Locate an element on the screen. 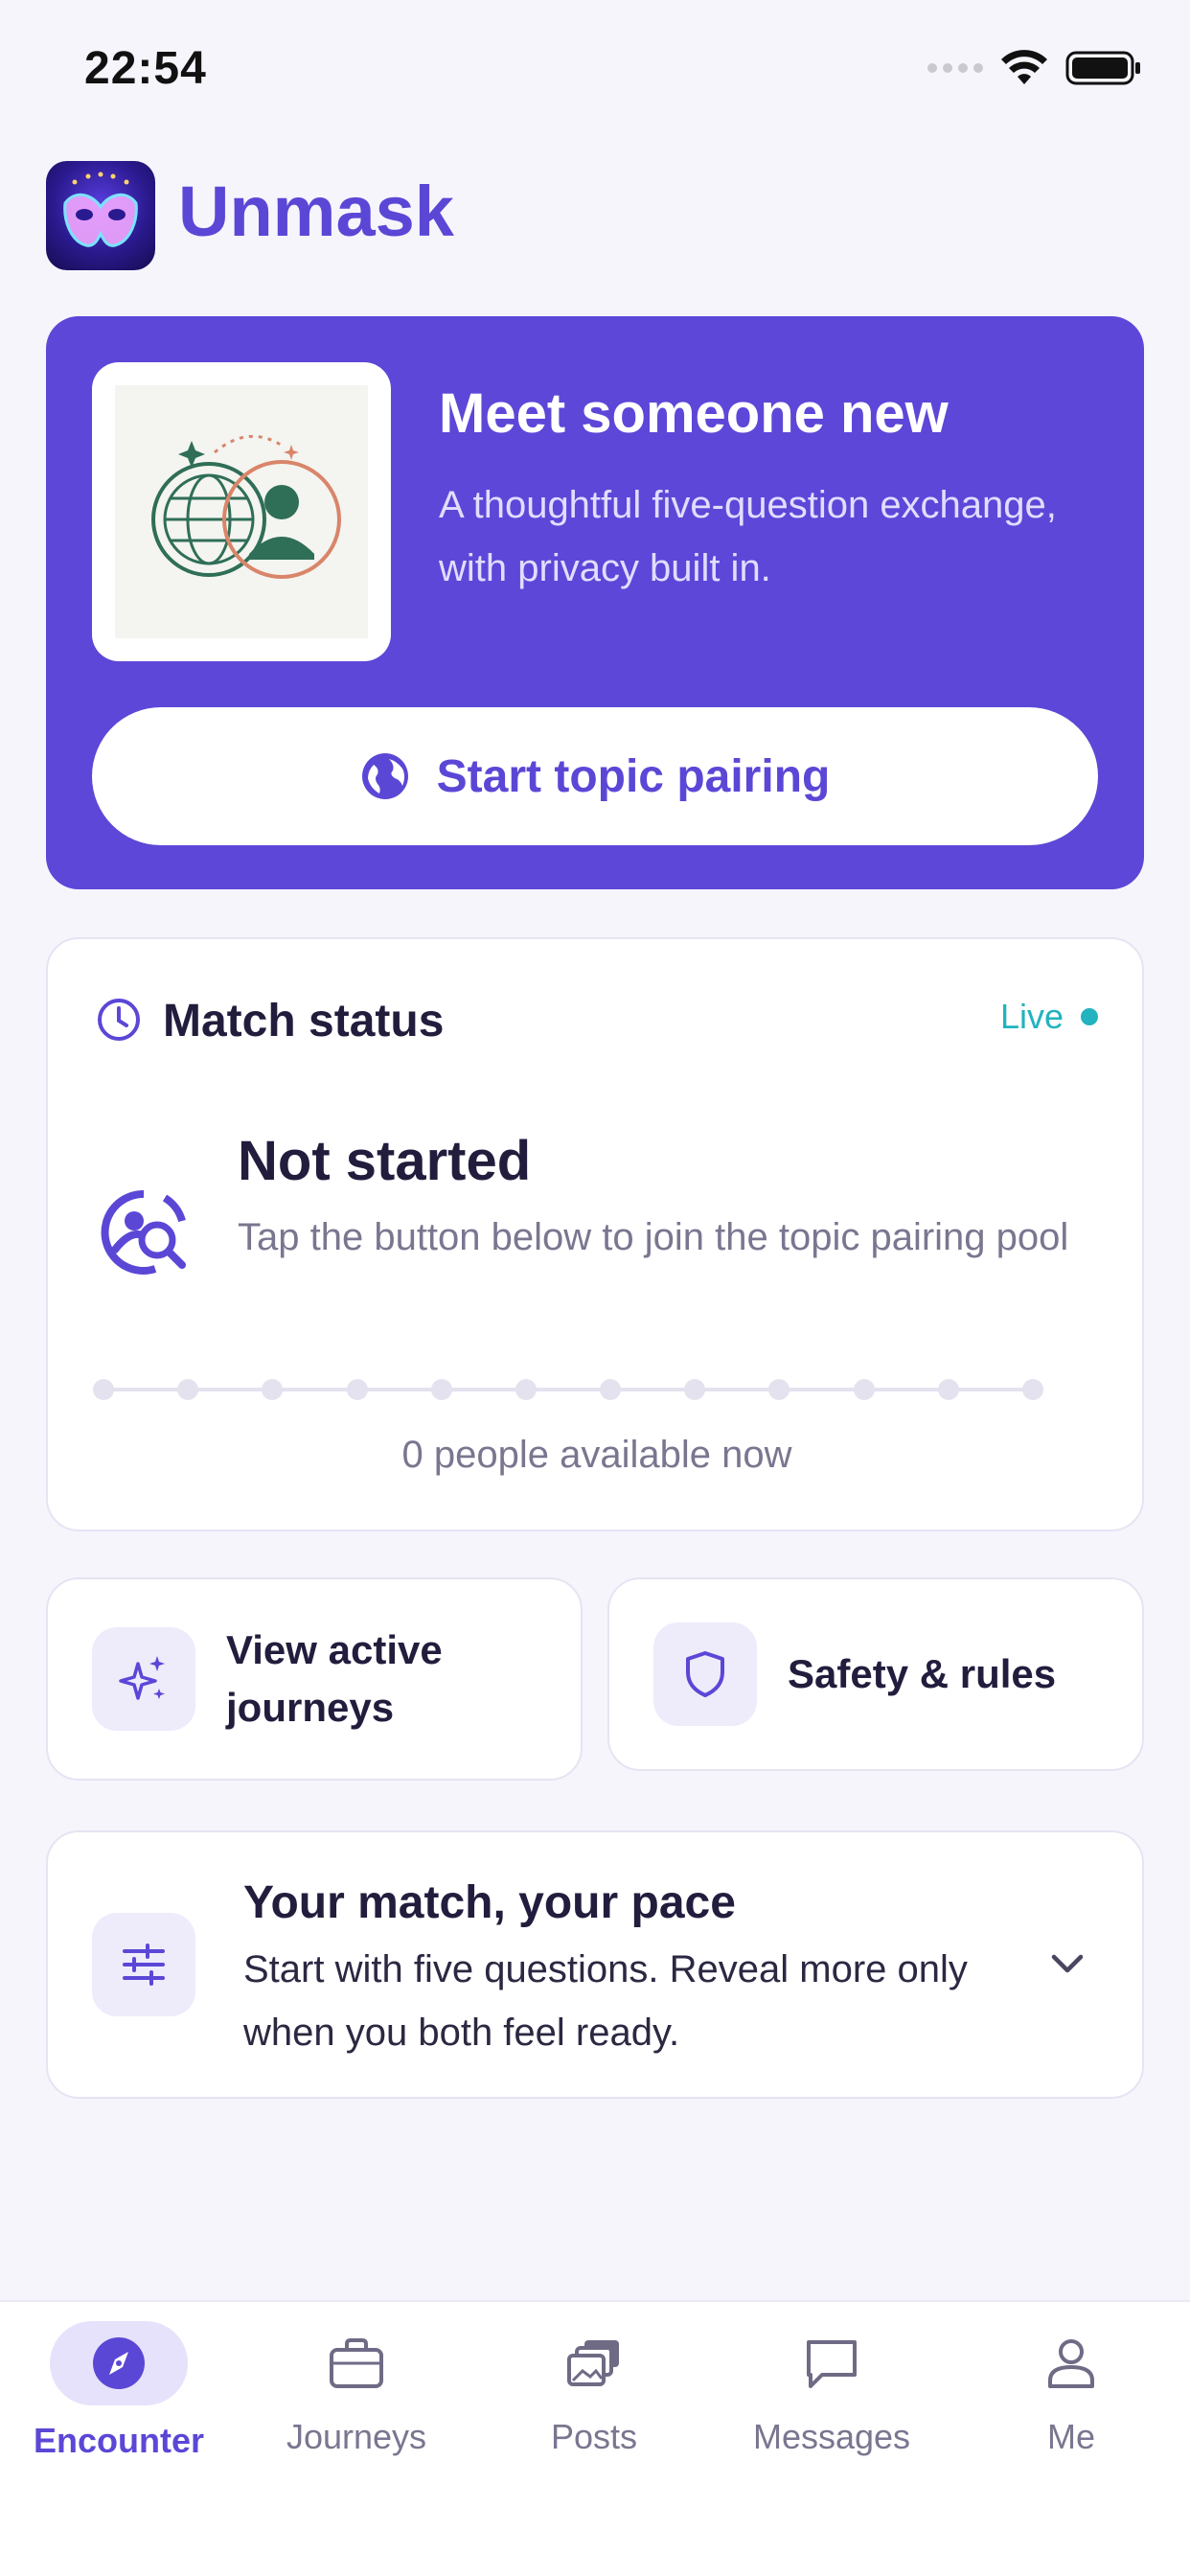  live-label: Live is located at coordinates (1032, 1016).